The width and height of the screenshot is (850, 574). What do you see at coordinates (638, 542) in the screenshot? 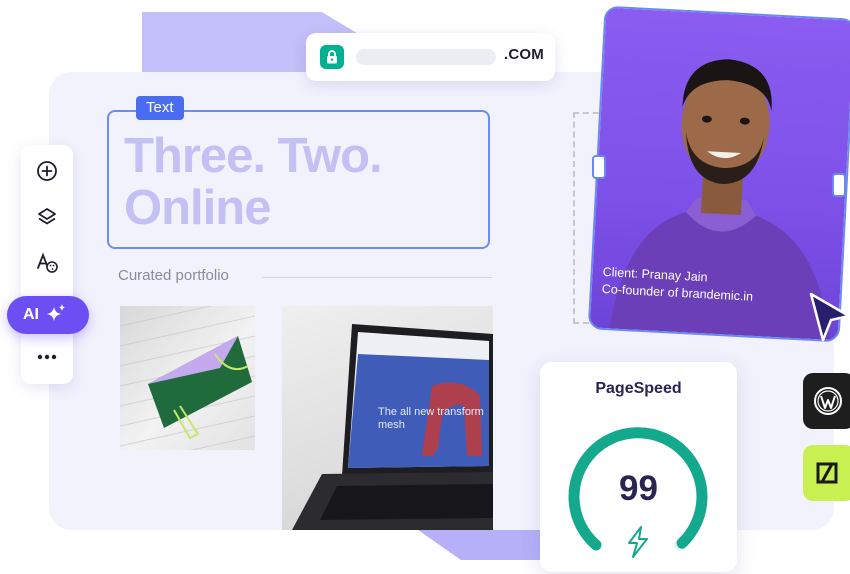
I see `lightning-icon` at bounding box center [638, 542].